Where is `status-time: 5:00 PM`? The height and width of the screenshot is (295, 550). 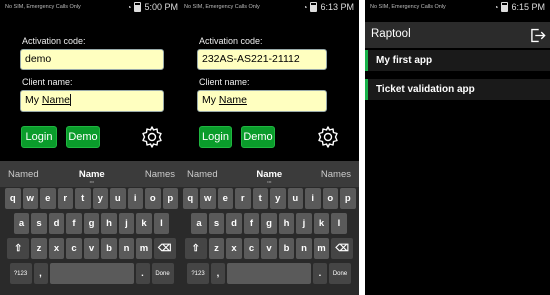 status-time: 5:00 PM is located at coordinates (161, 7).